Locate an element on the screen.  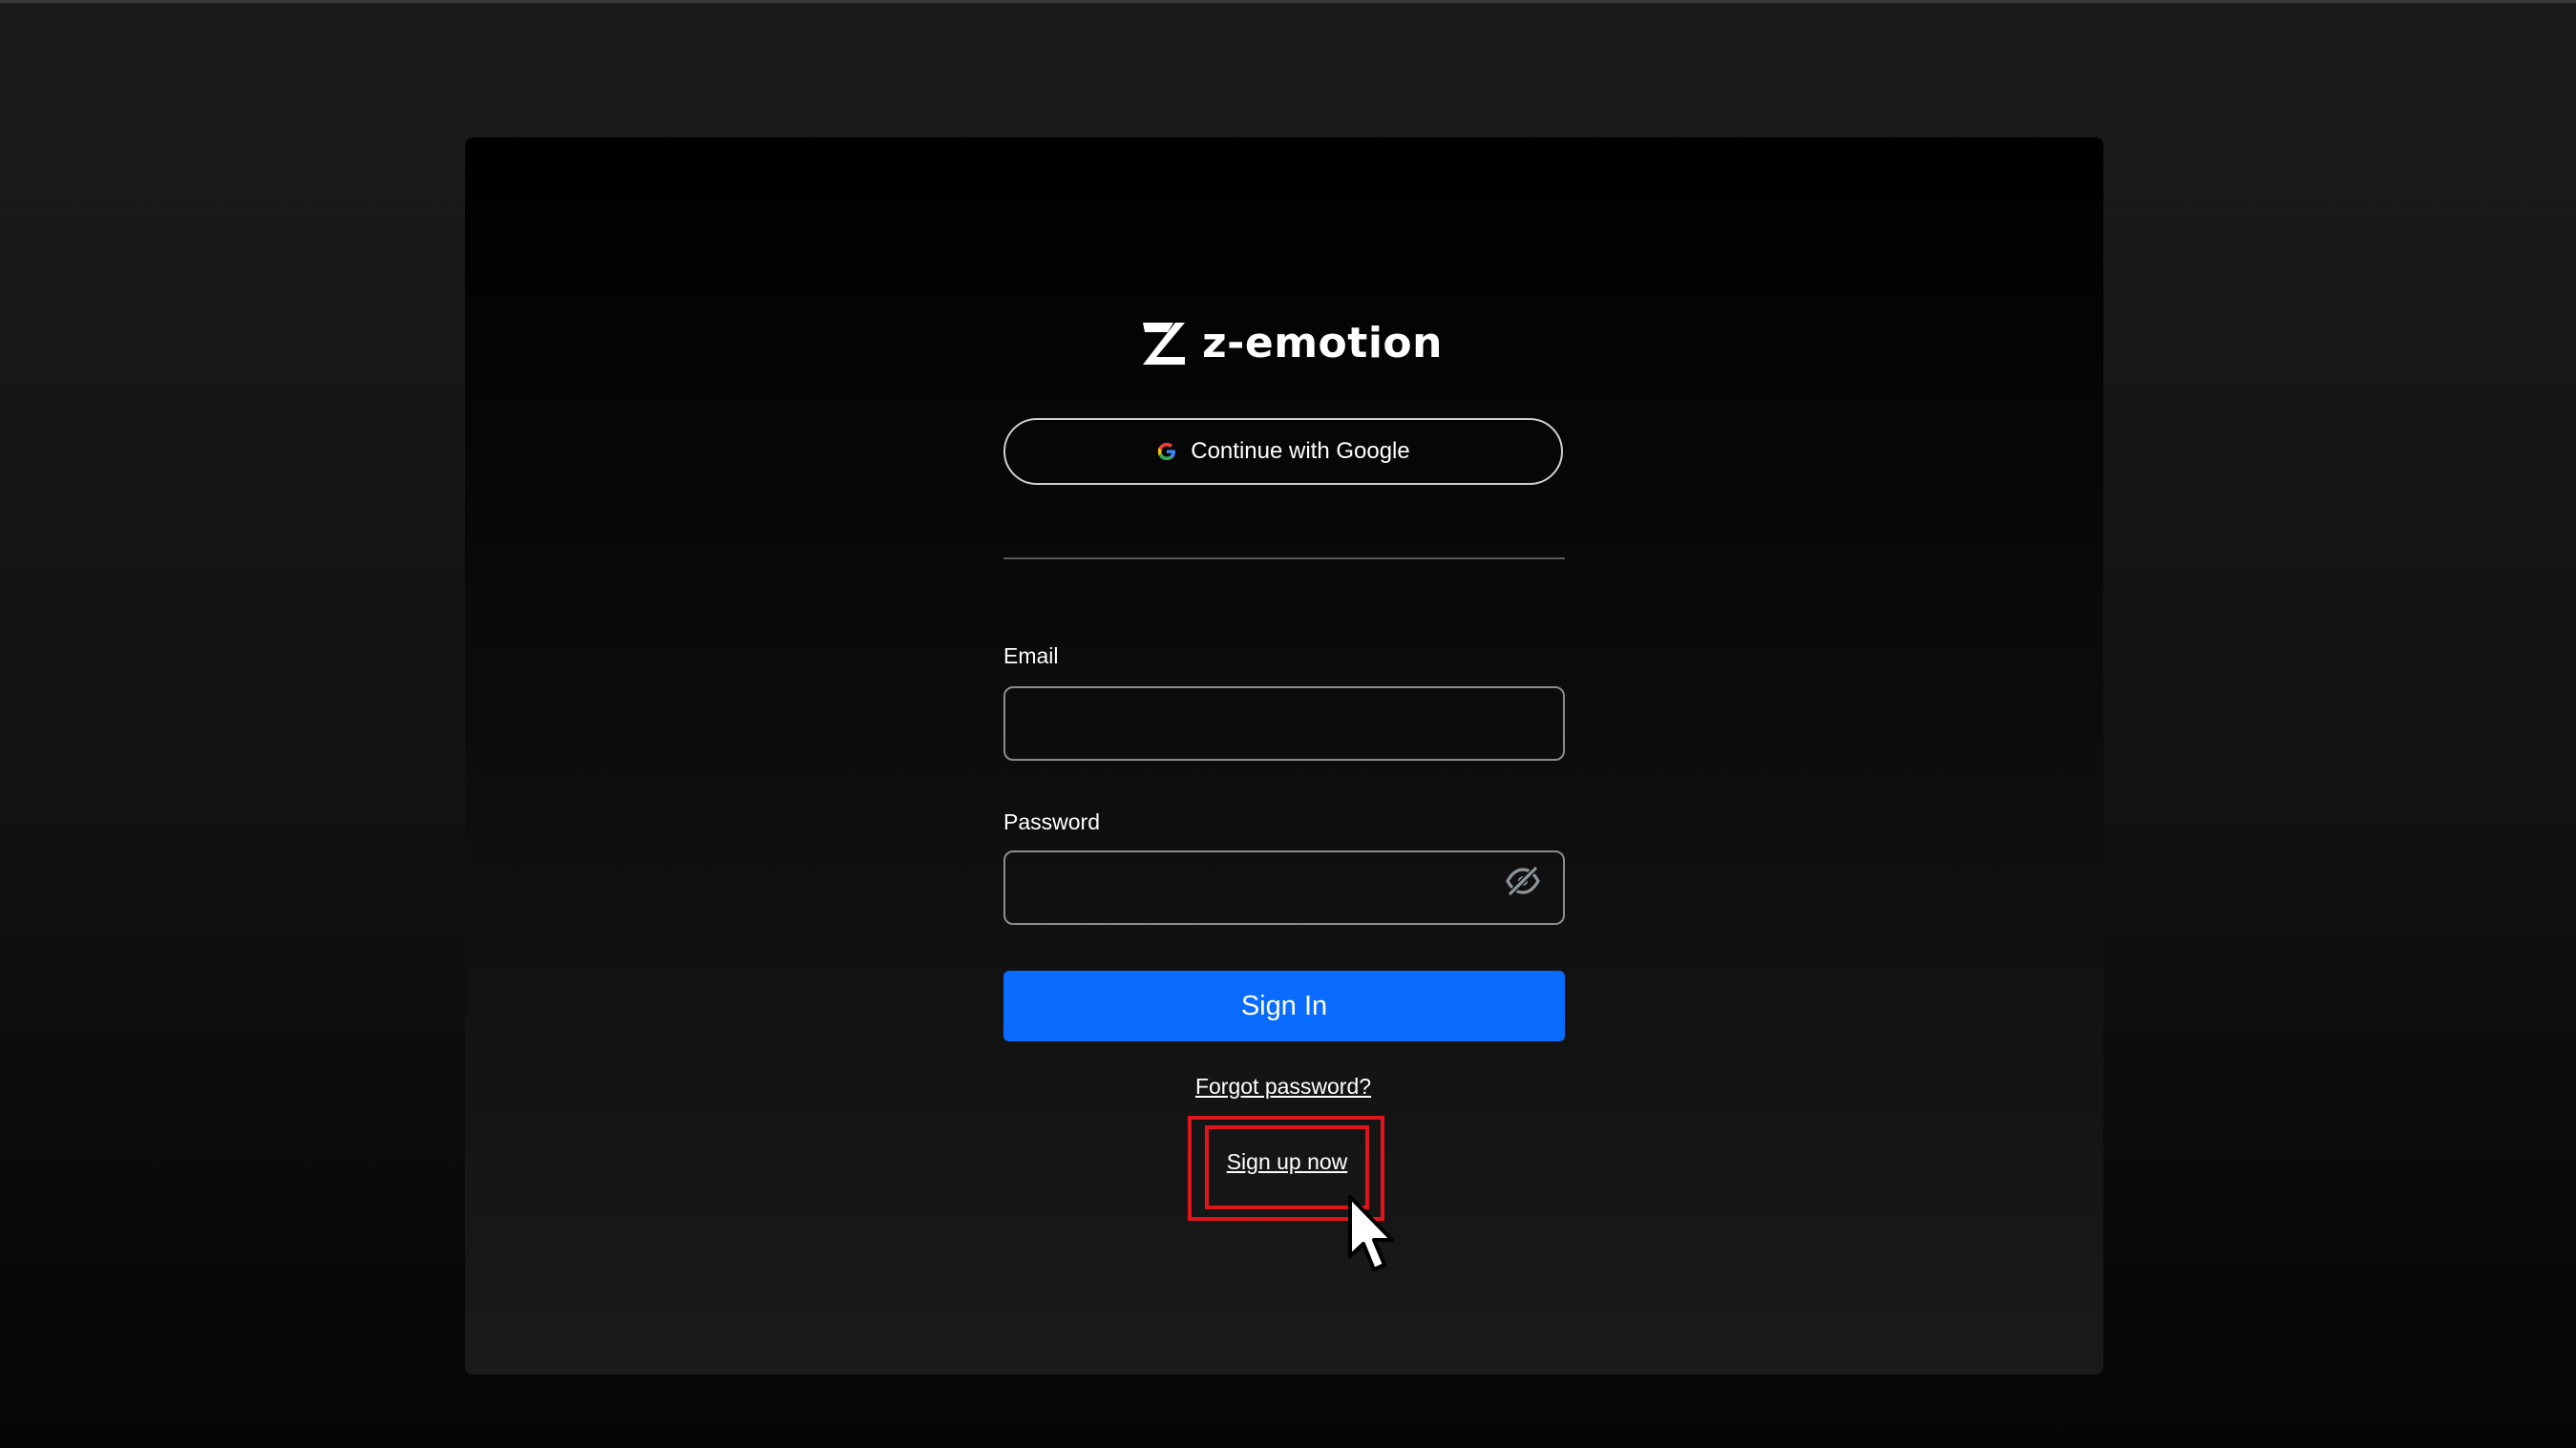
divider is located at coordinates (1284, 558).